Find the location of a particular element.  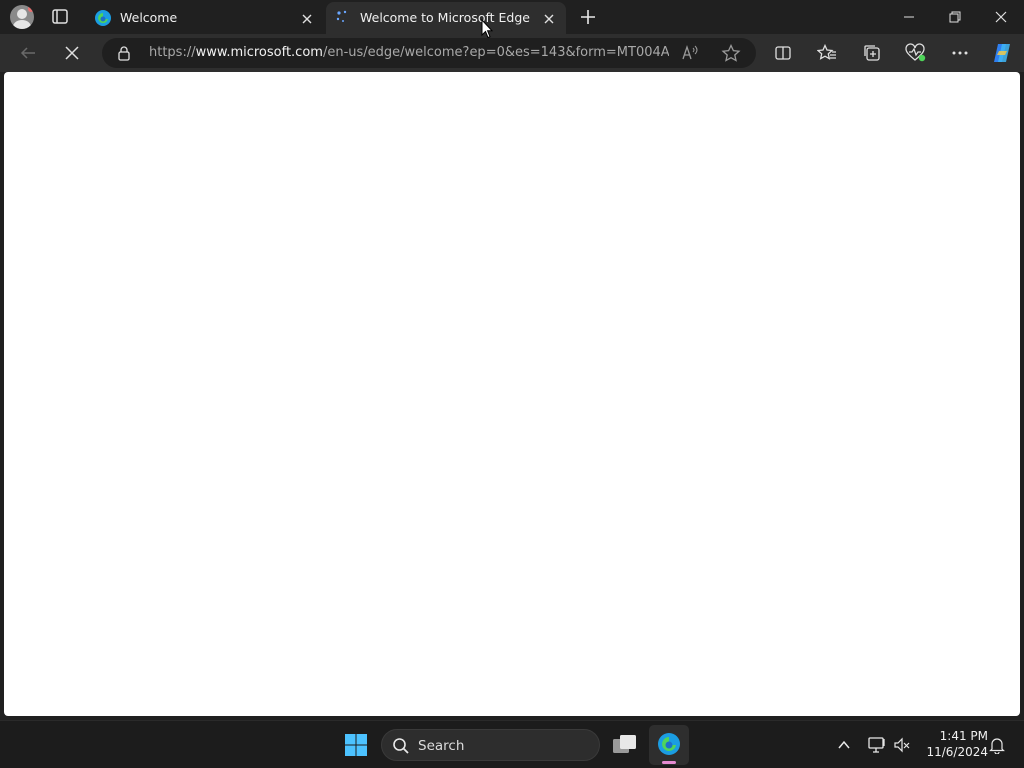

copilot-icon is located at coordinates (1002, 53).